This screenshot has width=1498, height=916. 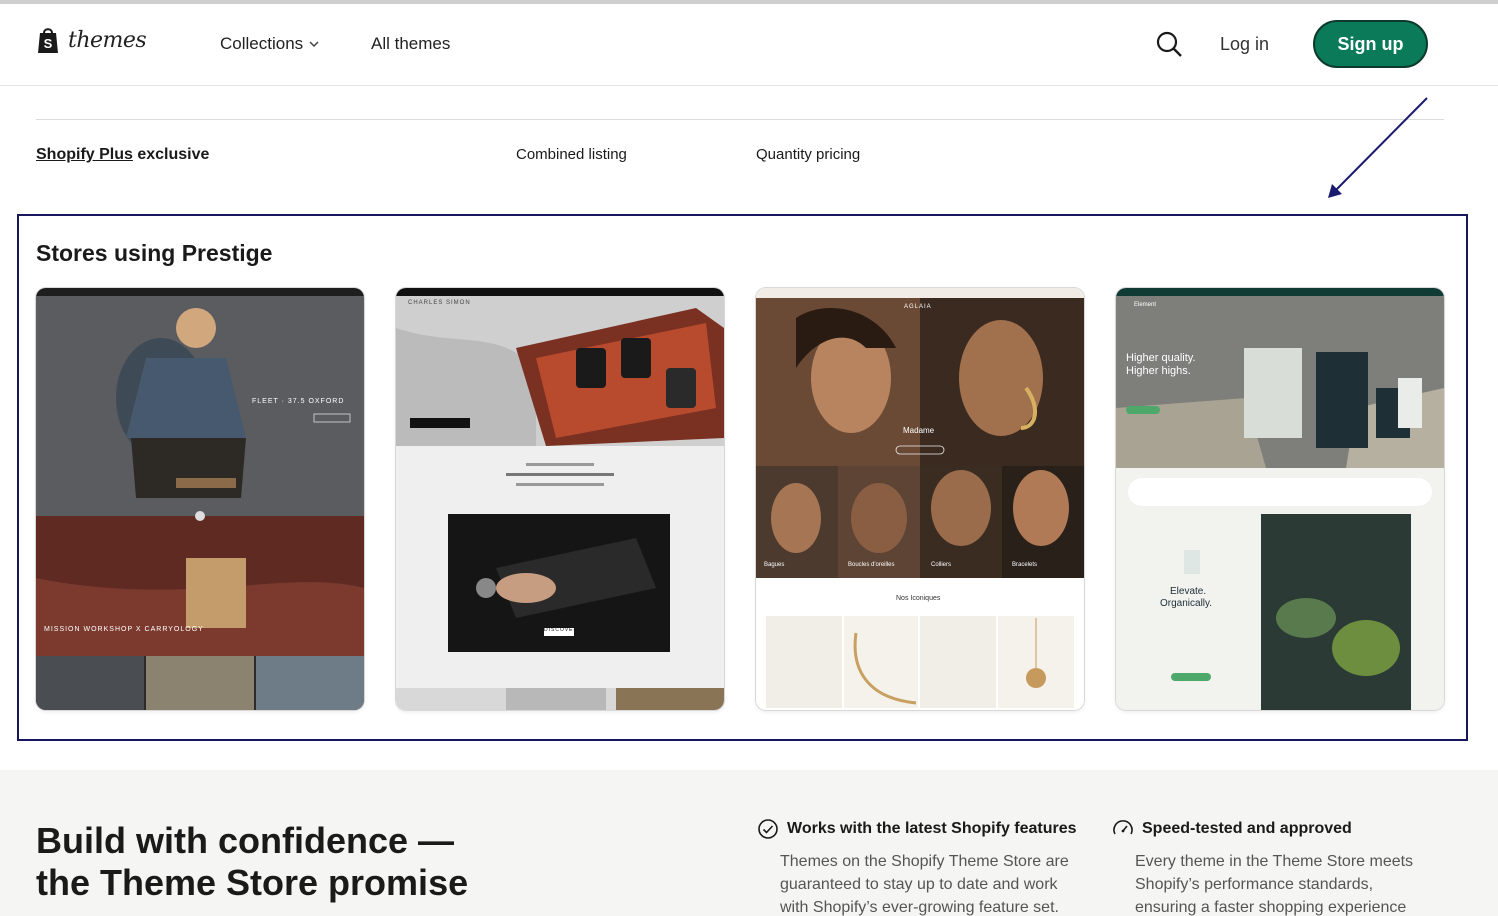 I want to click on category-boucles: Boucles d'oreilles, so click(x=871, y=565).